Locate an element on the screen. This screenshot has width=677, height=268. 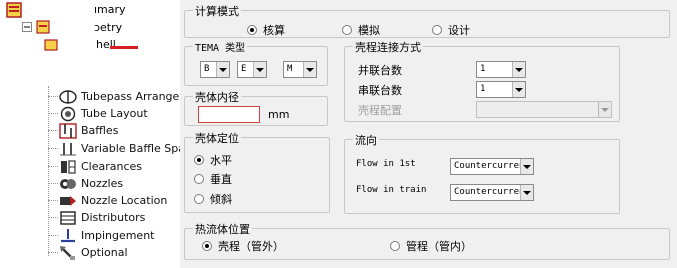
select-value: 1 is located at coordinates (483, 69).